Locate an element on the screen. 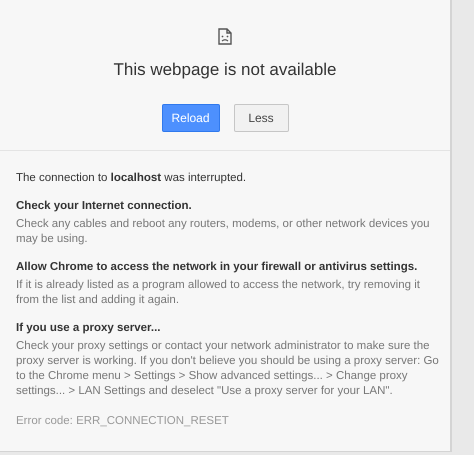 This screenshot has height=455, width=474. section-heading: Allow Chrome to access the network in your firewall or antivirus settings. is located at coordinates (217, 267).